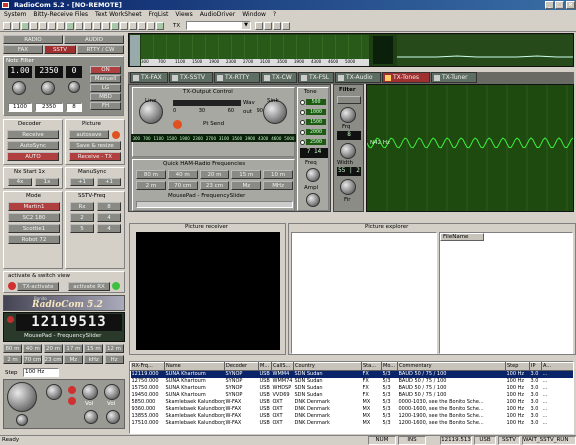 This screenshot has width=576, height=445. What do you see at coordinates (95, 156) in the screenshot?
I see `receive-tx-button: Receive - TX` at bounding box center [95, 156].